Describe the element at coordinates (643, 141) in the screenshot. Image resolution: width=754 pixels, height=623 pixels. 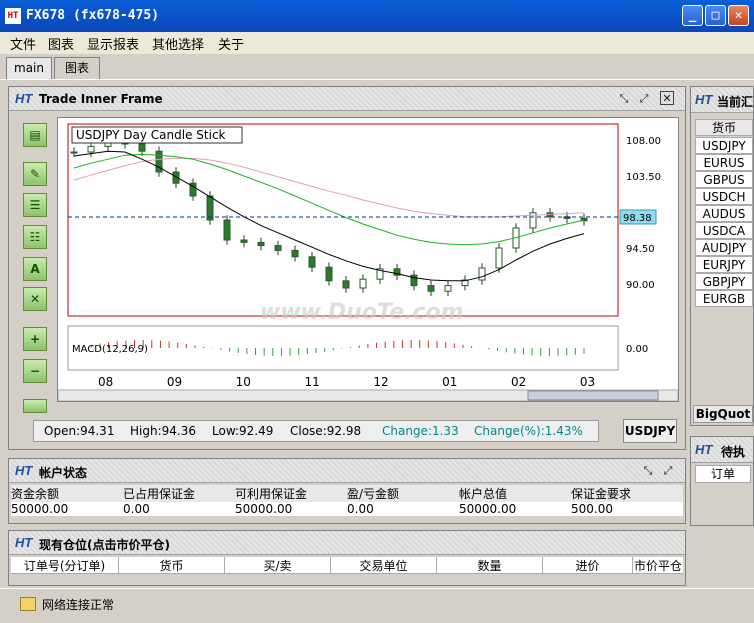
I see `y-tick-label: 108.00` at that location.